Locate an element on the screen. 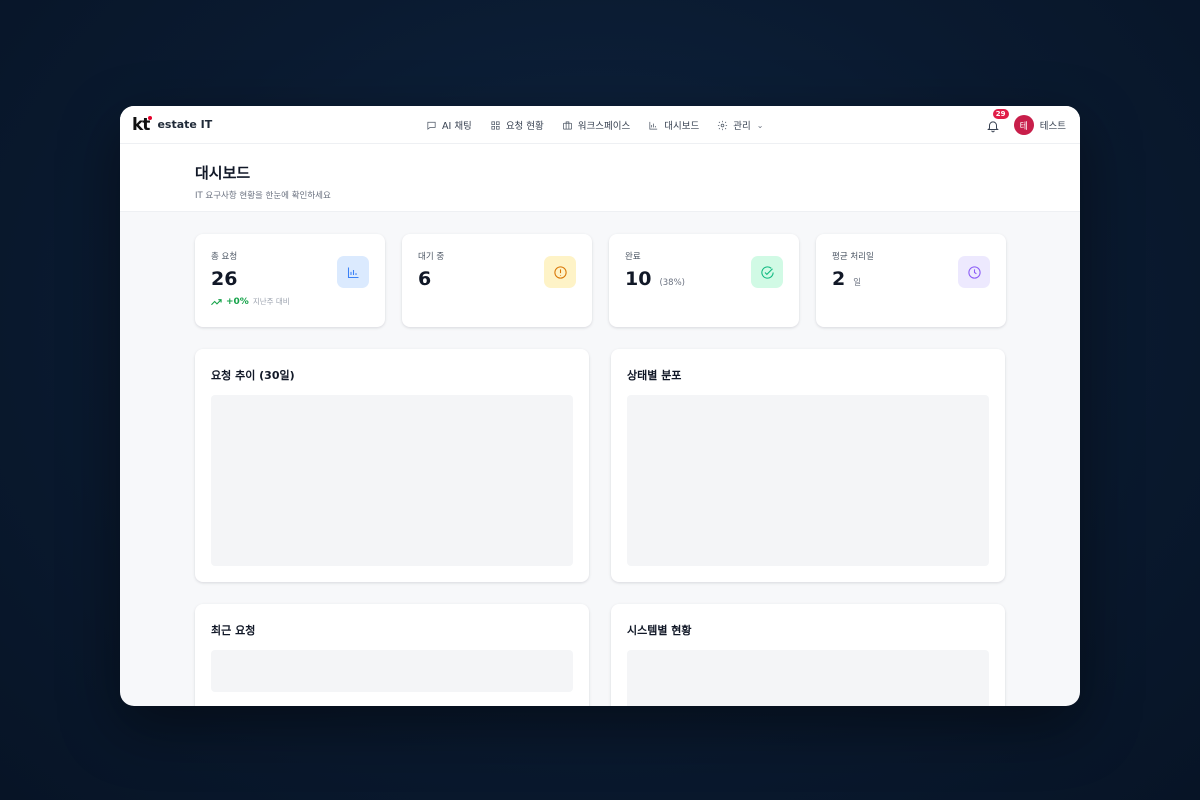  alert-circle-icon is located at coordinates (560, 272).